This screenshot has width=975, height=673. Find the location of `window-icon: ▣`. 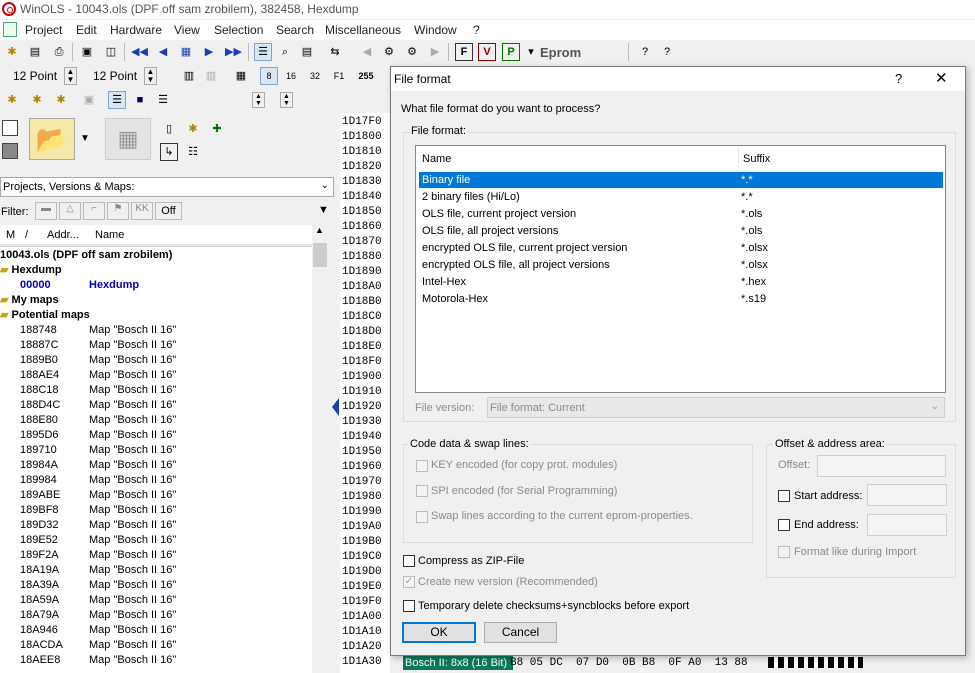

window-icon: ▣ is located at coordinates (87, 52).